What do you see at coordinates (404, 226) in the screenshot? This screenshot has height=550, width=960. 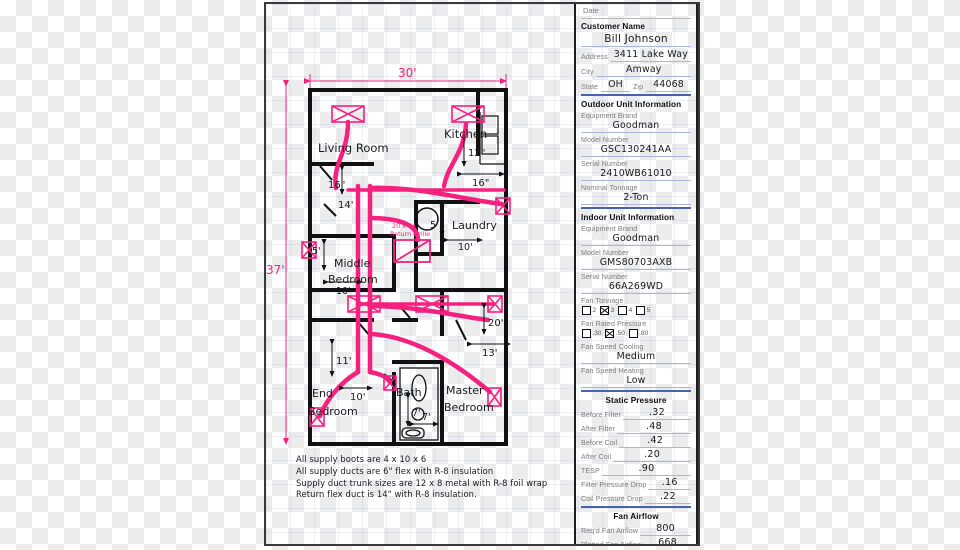 I see `return-grille-size: 20 x 14` at bounding box center [404, 226].